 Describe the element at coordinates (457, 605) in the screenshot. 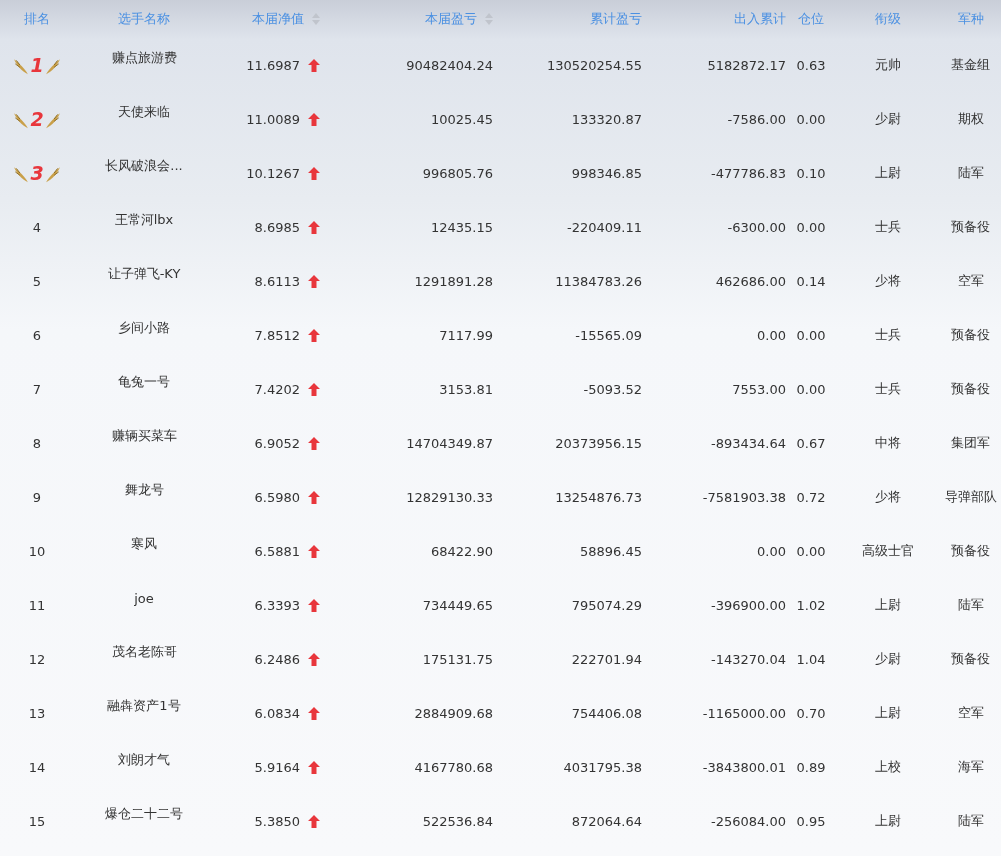

I see `season-profit: 734449.65` at that location.